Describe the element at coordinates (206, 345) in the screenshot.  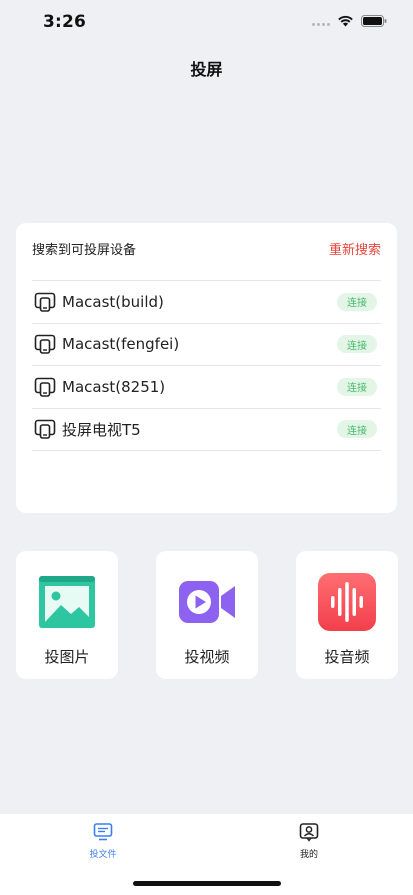
I see `device-row: Macast(fengfei) 连接` at that location.